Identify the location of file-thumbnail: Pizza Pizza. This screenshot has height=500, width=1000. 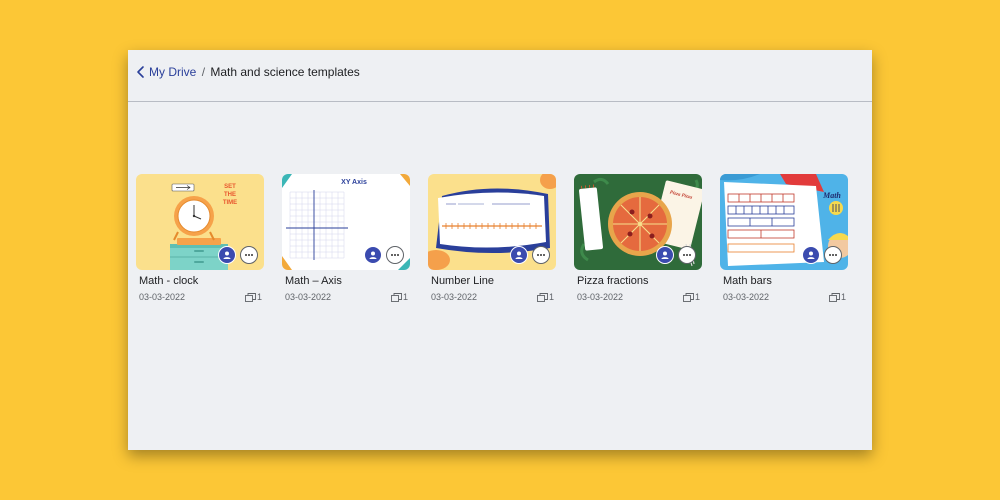
(638, 222).